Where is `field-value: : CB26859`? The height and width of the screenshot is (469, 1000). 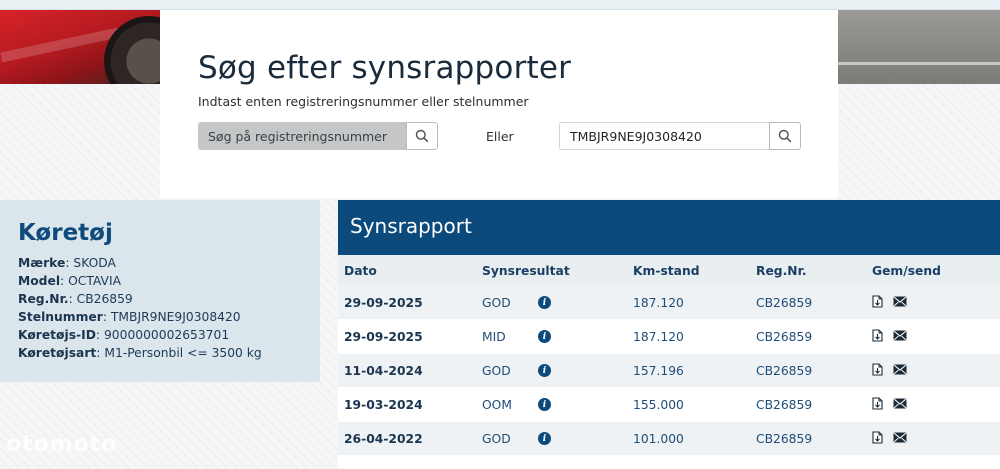
field-value: : CB26859 is located at coordinates (100, 299).